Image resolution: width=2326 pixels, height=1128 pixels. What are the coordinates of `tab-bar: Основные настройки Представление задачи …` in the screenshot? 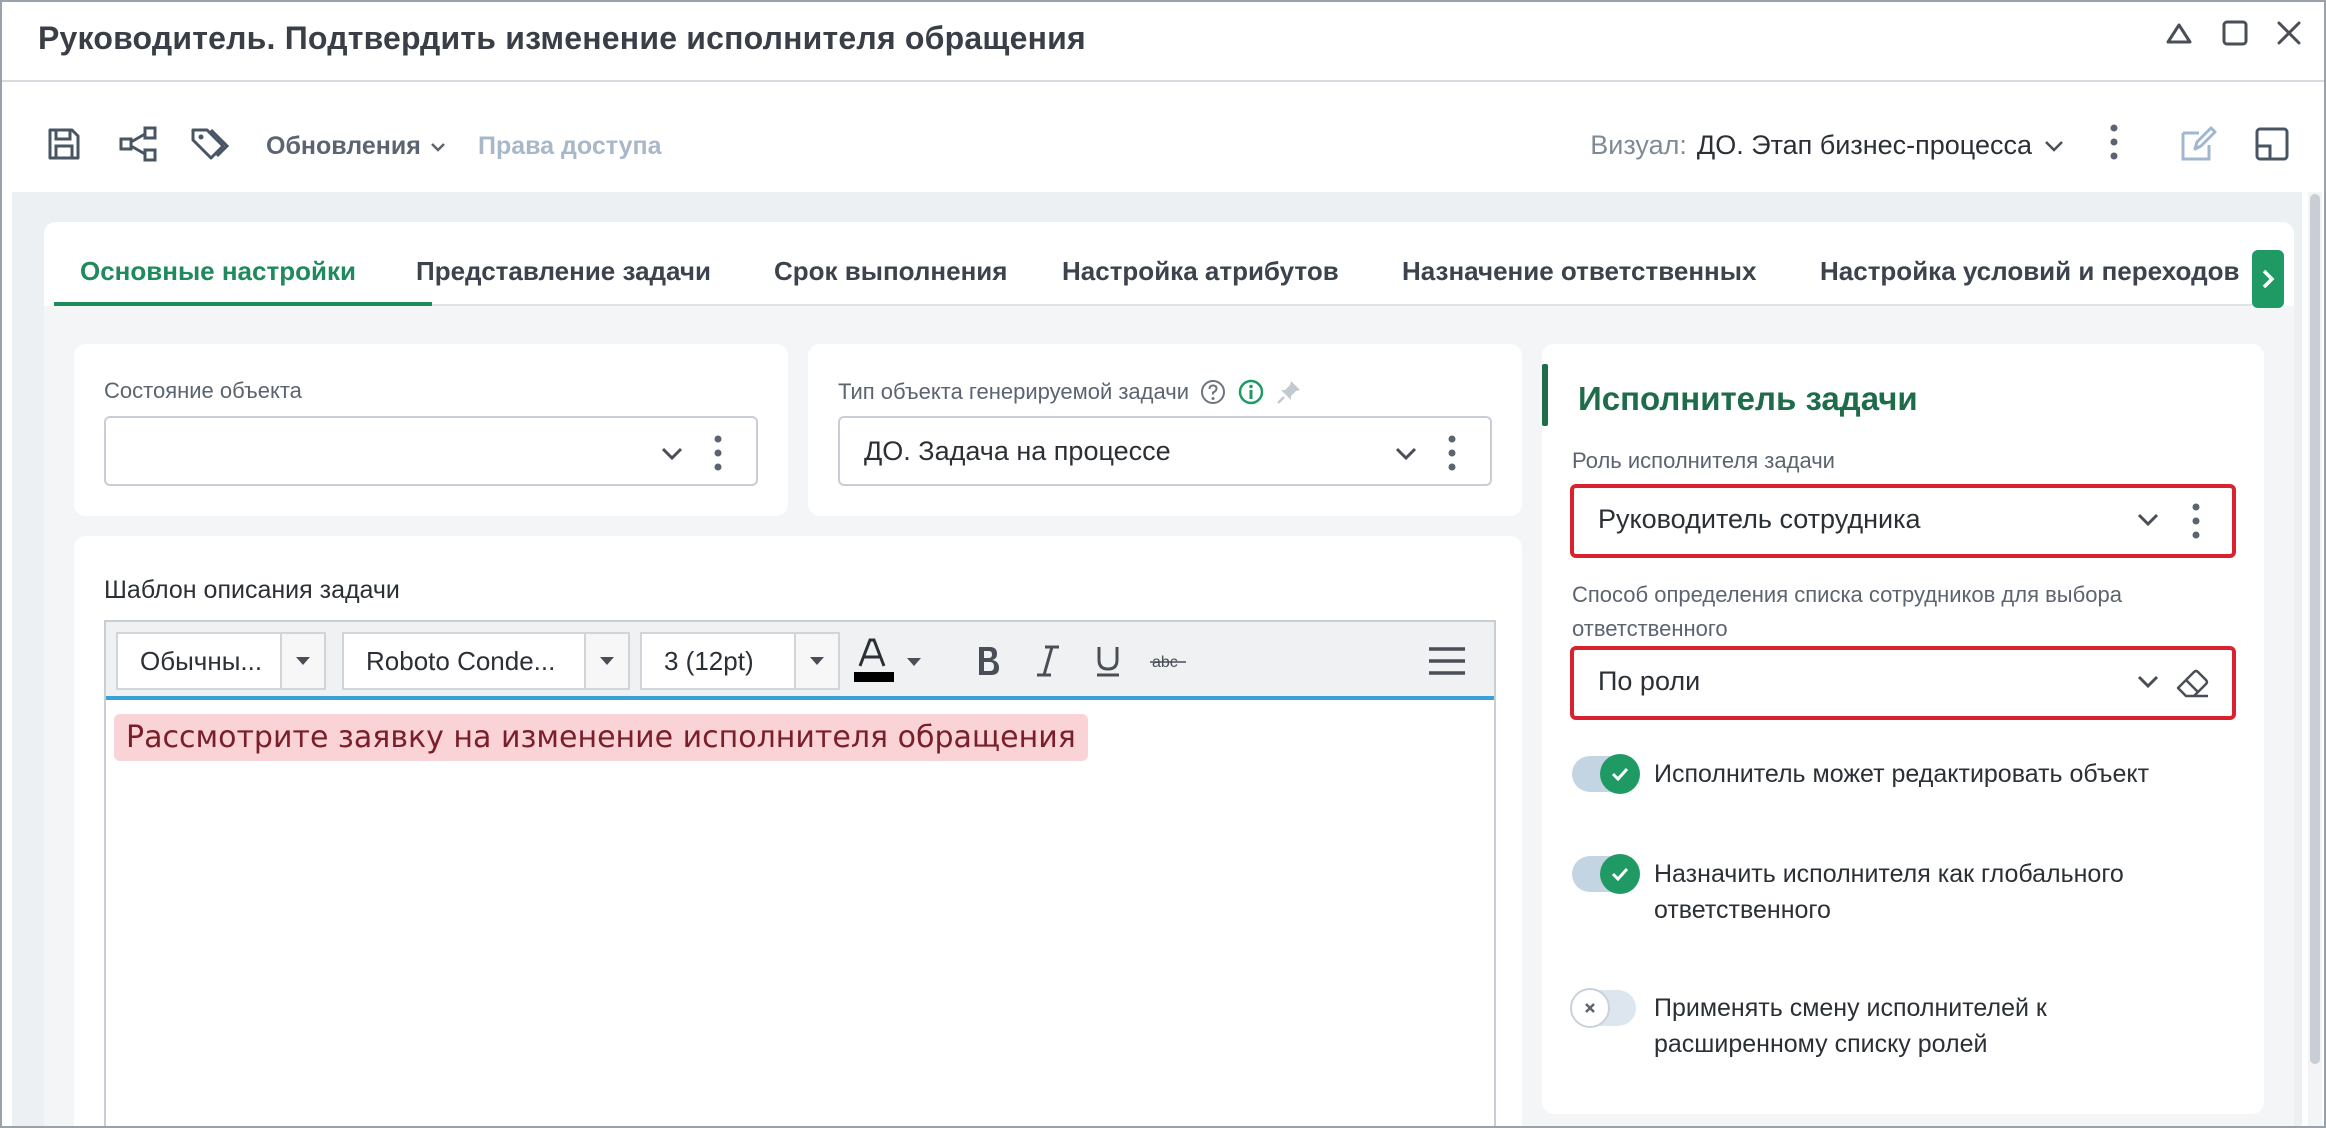 It's located at (1169, 265).